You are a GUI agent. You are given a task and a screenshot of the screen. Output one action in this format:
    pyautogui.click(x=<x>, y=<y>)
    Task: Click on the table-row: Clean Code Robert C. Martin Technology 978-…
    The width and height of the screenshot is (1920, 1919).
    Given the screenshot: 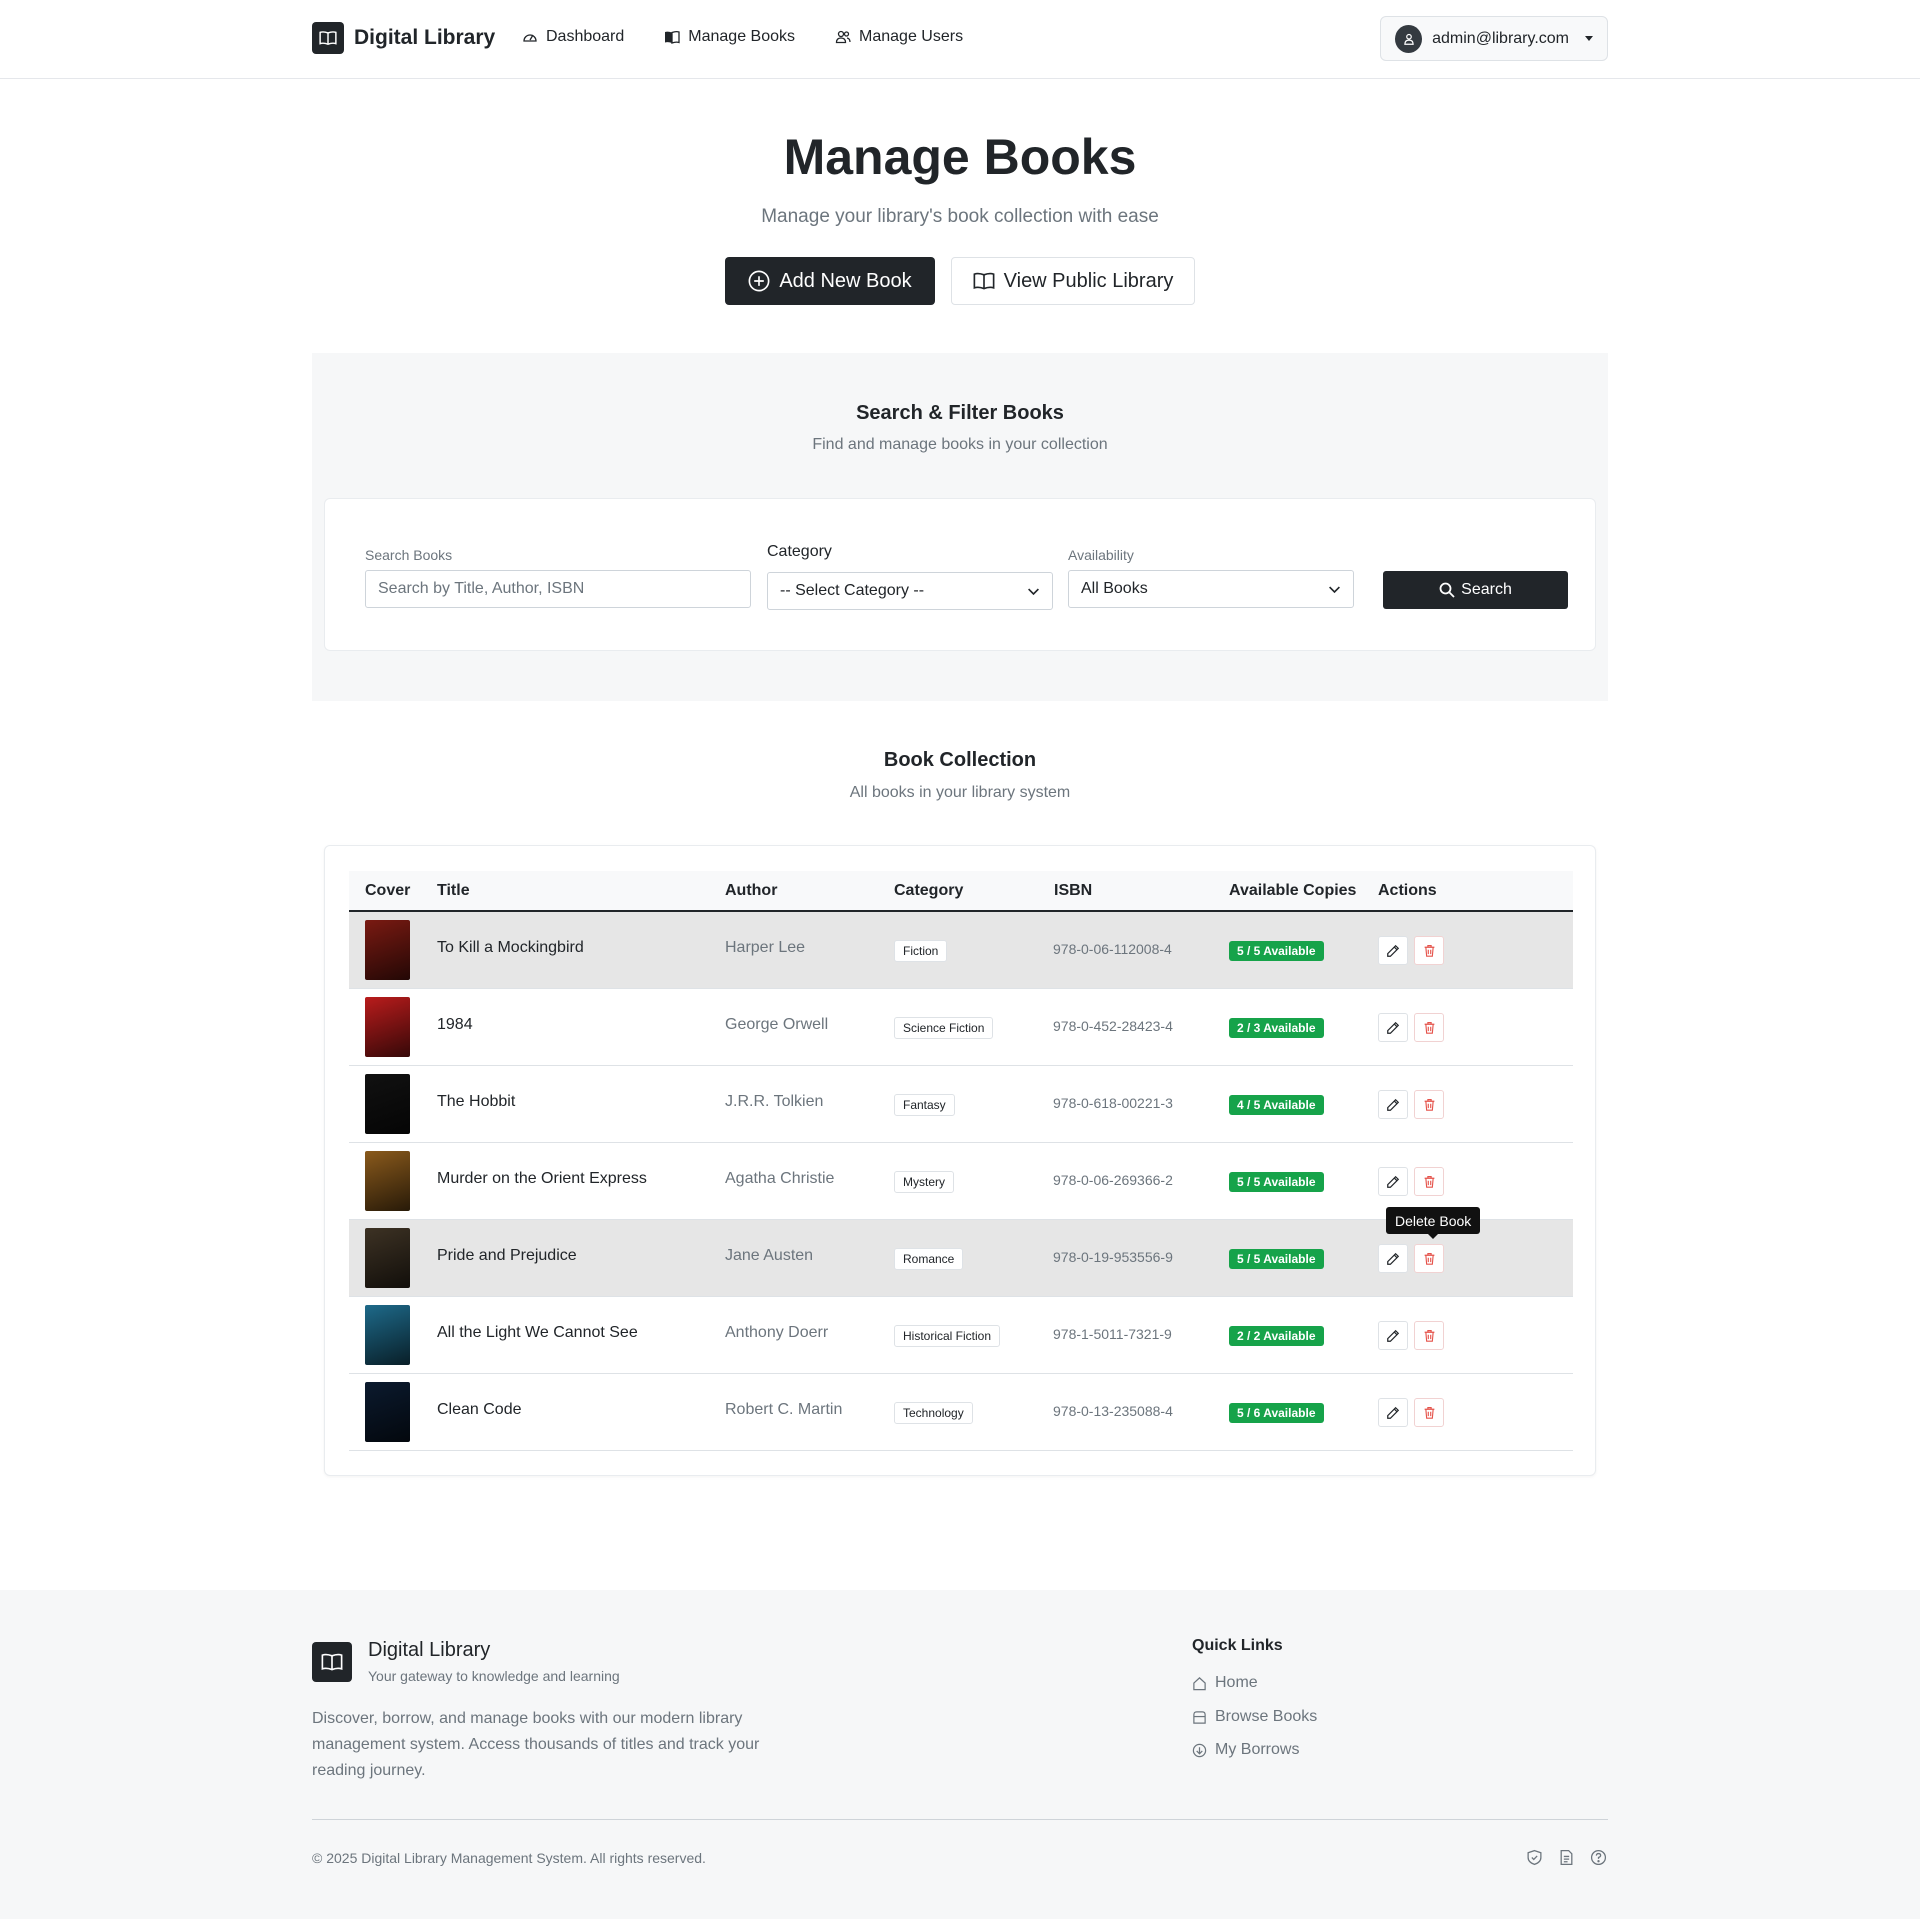 What is the action you would take?
    pyautogui.click(x=961, y=1412)
    